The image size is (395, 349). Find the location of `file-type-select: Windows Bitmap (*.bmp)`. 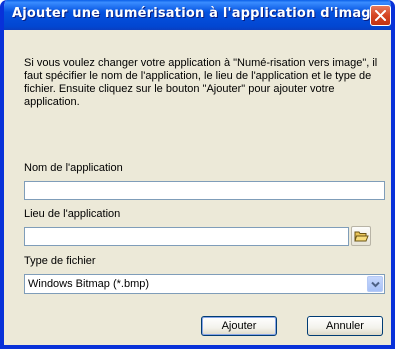

file-type-select: Windows Bitmap (*.bmp) is located at coordinates (204, 284).